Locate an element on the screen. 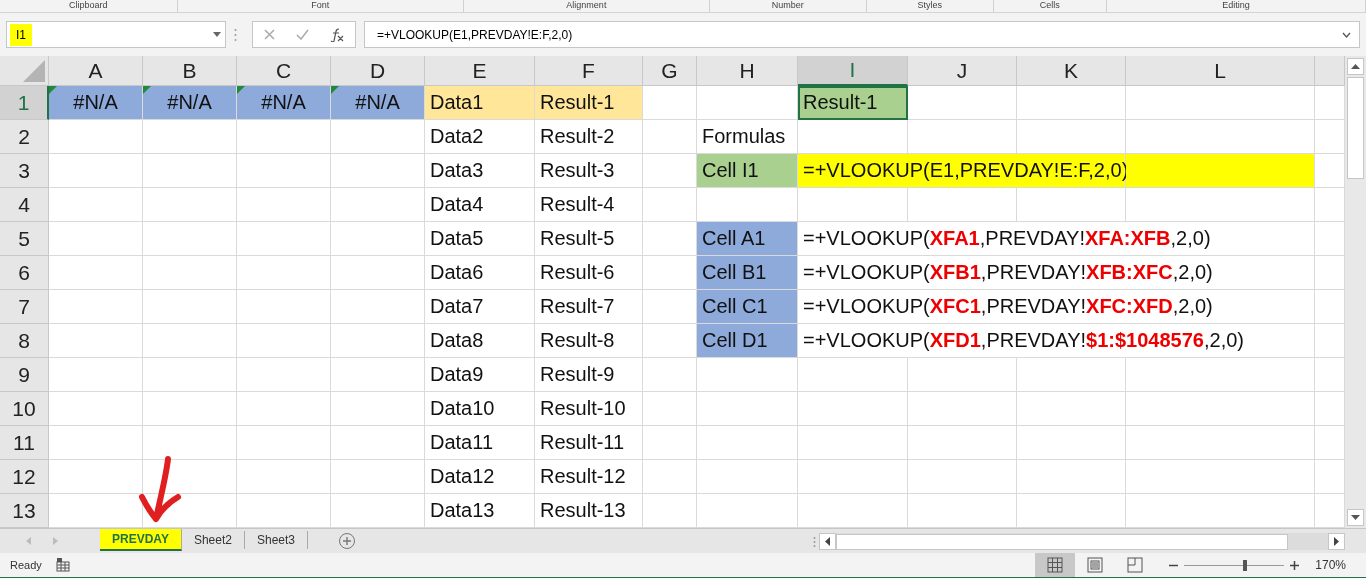 The image size is (1366, 578). table-cell: Result-10 is located at coordinates (589, 409).